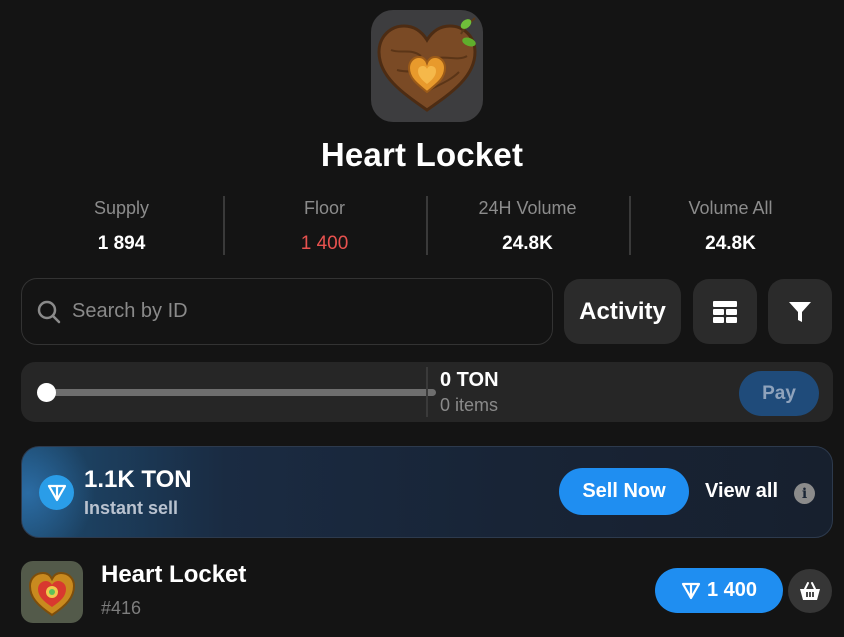 The height and width of the screenshot is (637, 844). Describe the element at coordinates (730, 225) in the screenshot. I see `stat-volume-all: Volume All 24.8K` at that location.